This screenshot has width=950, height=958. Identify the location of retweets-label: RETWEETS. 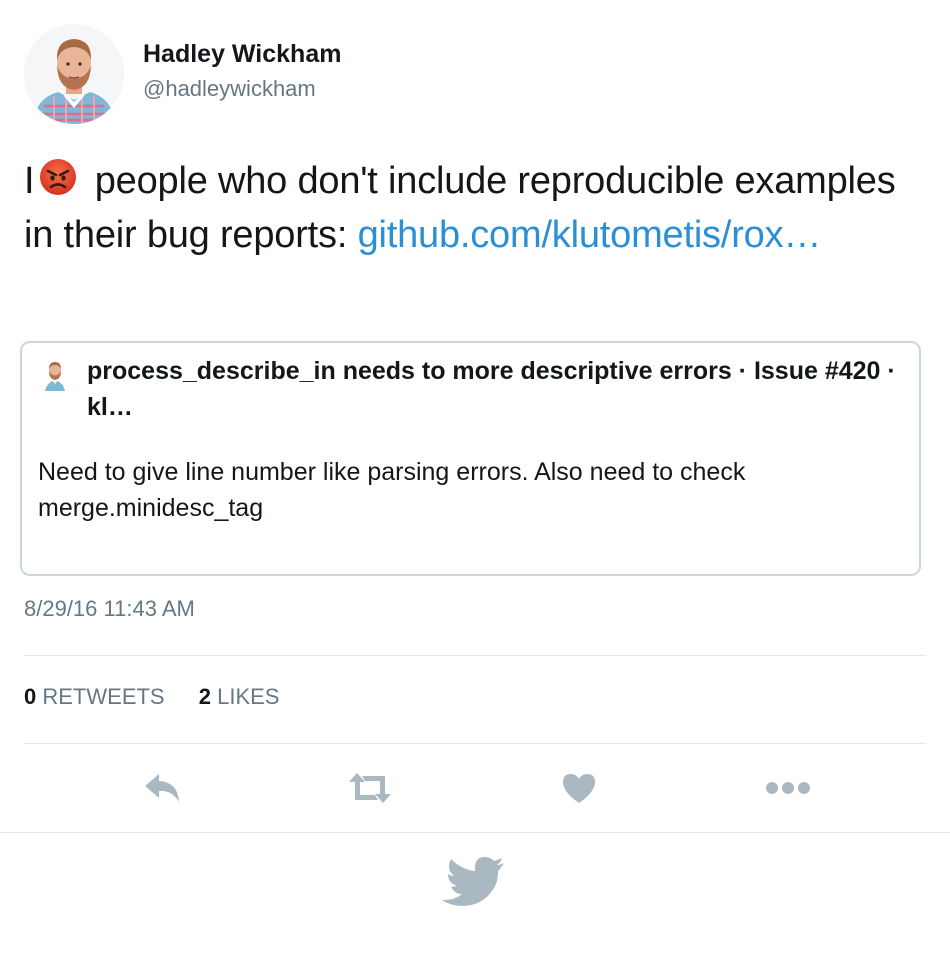
(103, 696).